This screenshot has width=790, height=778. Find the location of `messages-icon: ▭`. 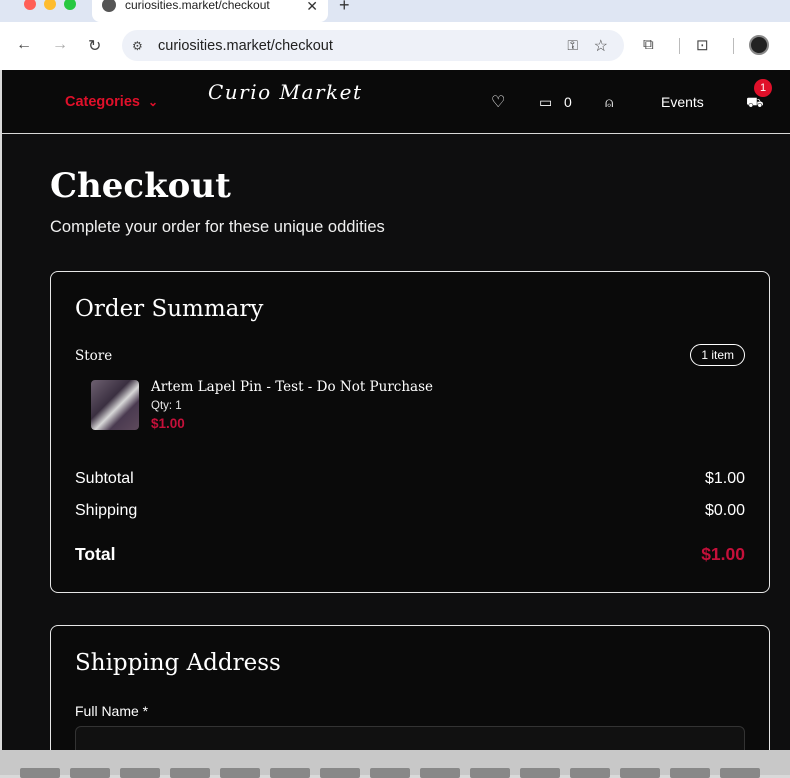

messages-icon: ▭ is located at coordinates (545, 102).